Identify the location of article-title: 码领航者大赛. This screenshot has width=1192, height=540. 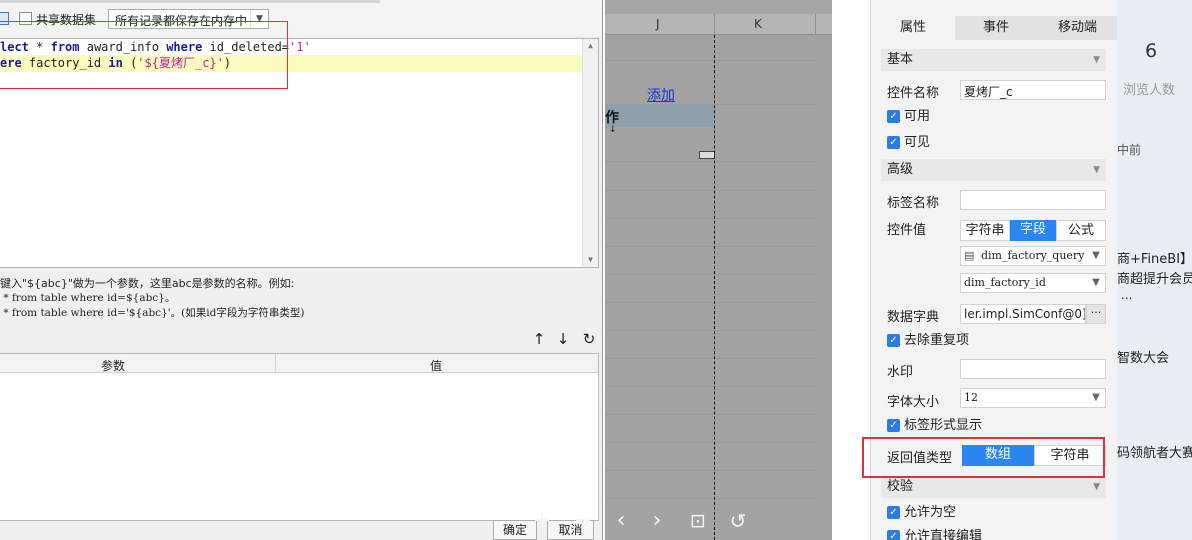
(1154, 451).